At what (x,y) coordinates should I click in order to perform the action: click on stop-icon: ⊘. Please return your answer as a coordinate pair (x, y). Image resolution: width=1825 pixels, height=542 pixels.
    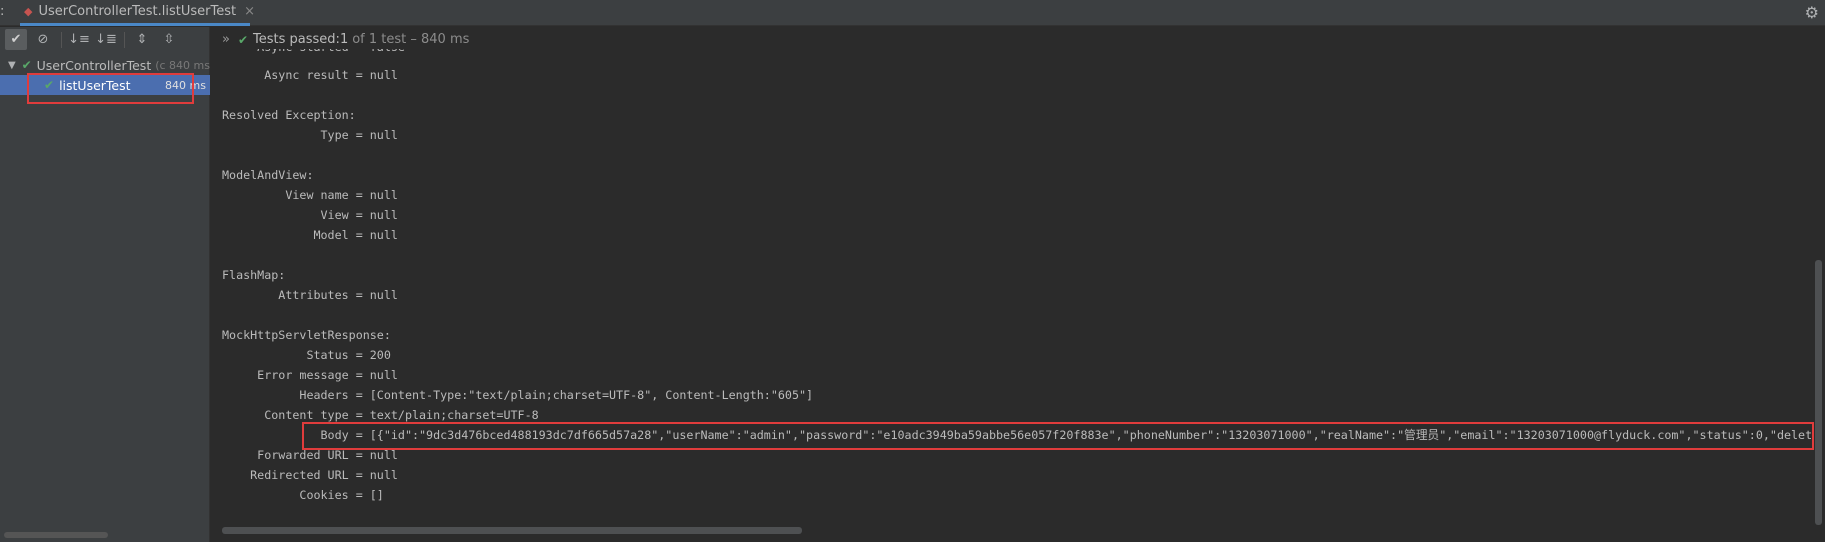
    Looking at the image, I should click on (43, 39).